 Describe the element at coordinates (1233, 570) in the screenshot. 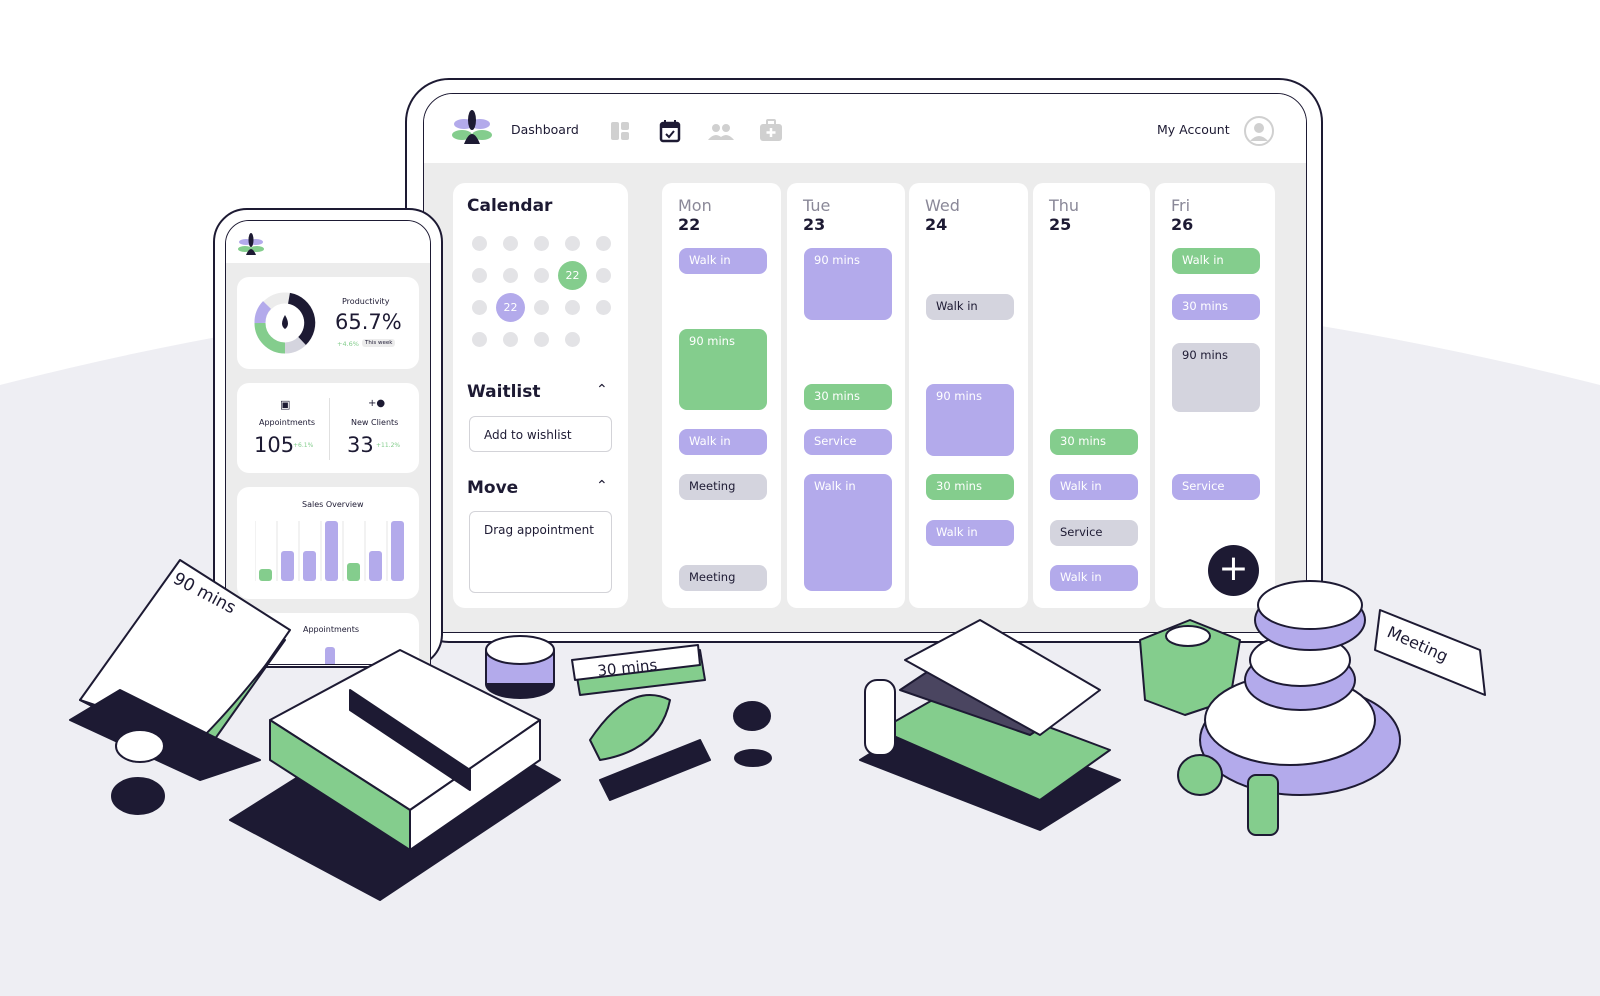

I see `add-appointment-button: +` at that location.